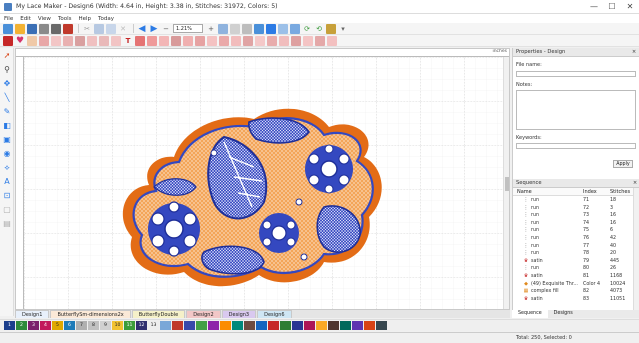  Describe the element at coordinates (111, 28) in the screenshot. I see `paste-icon` at that location.